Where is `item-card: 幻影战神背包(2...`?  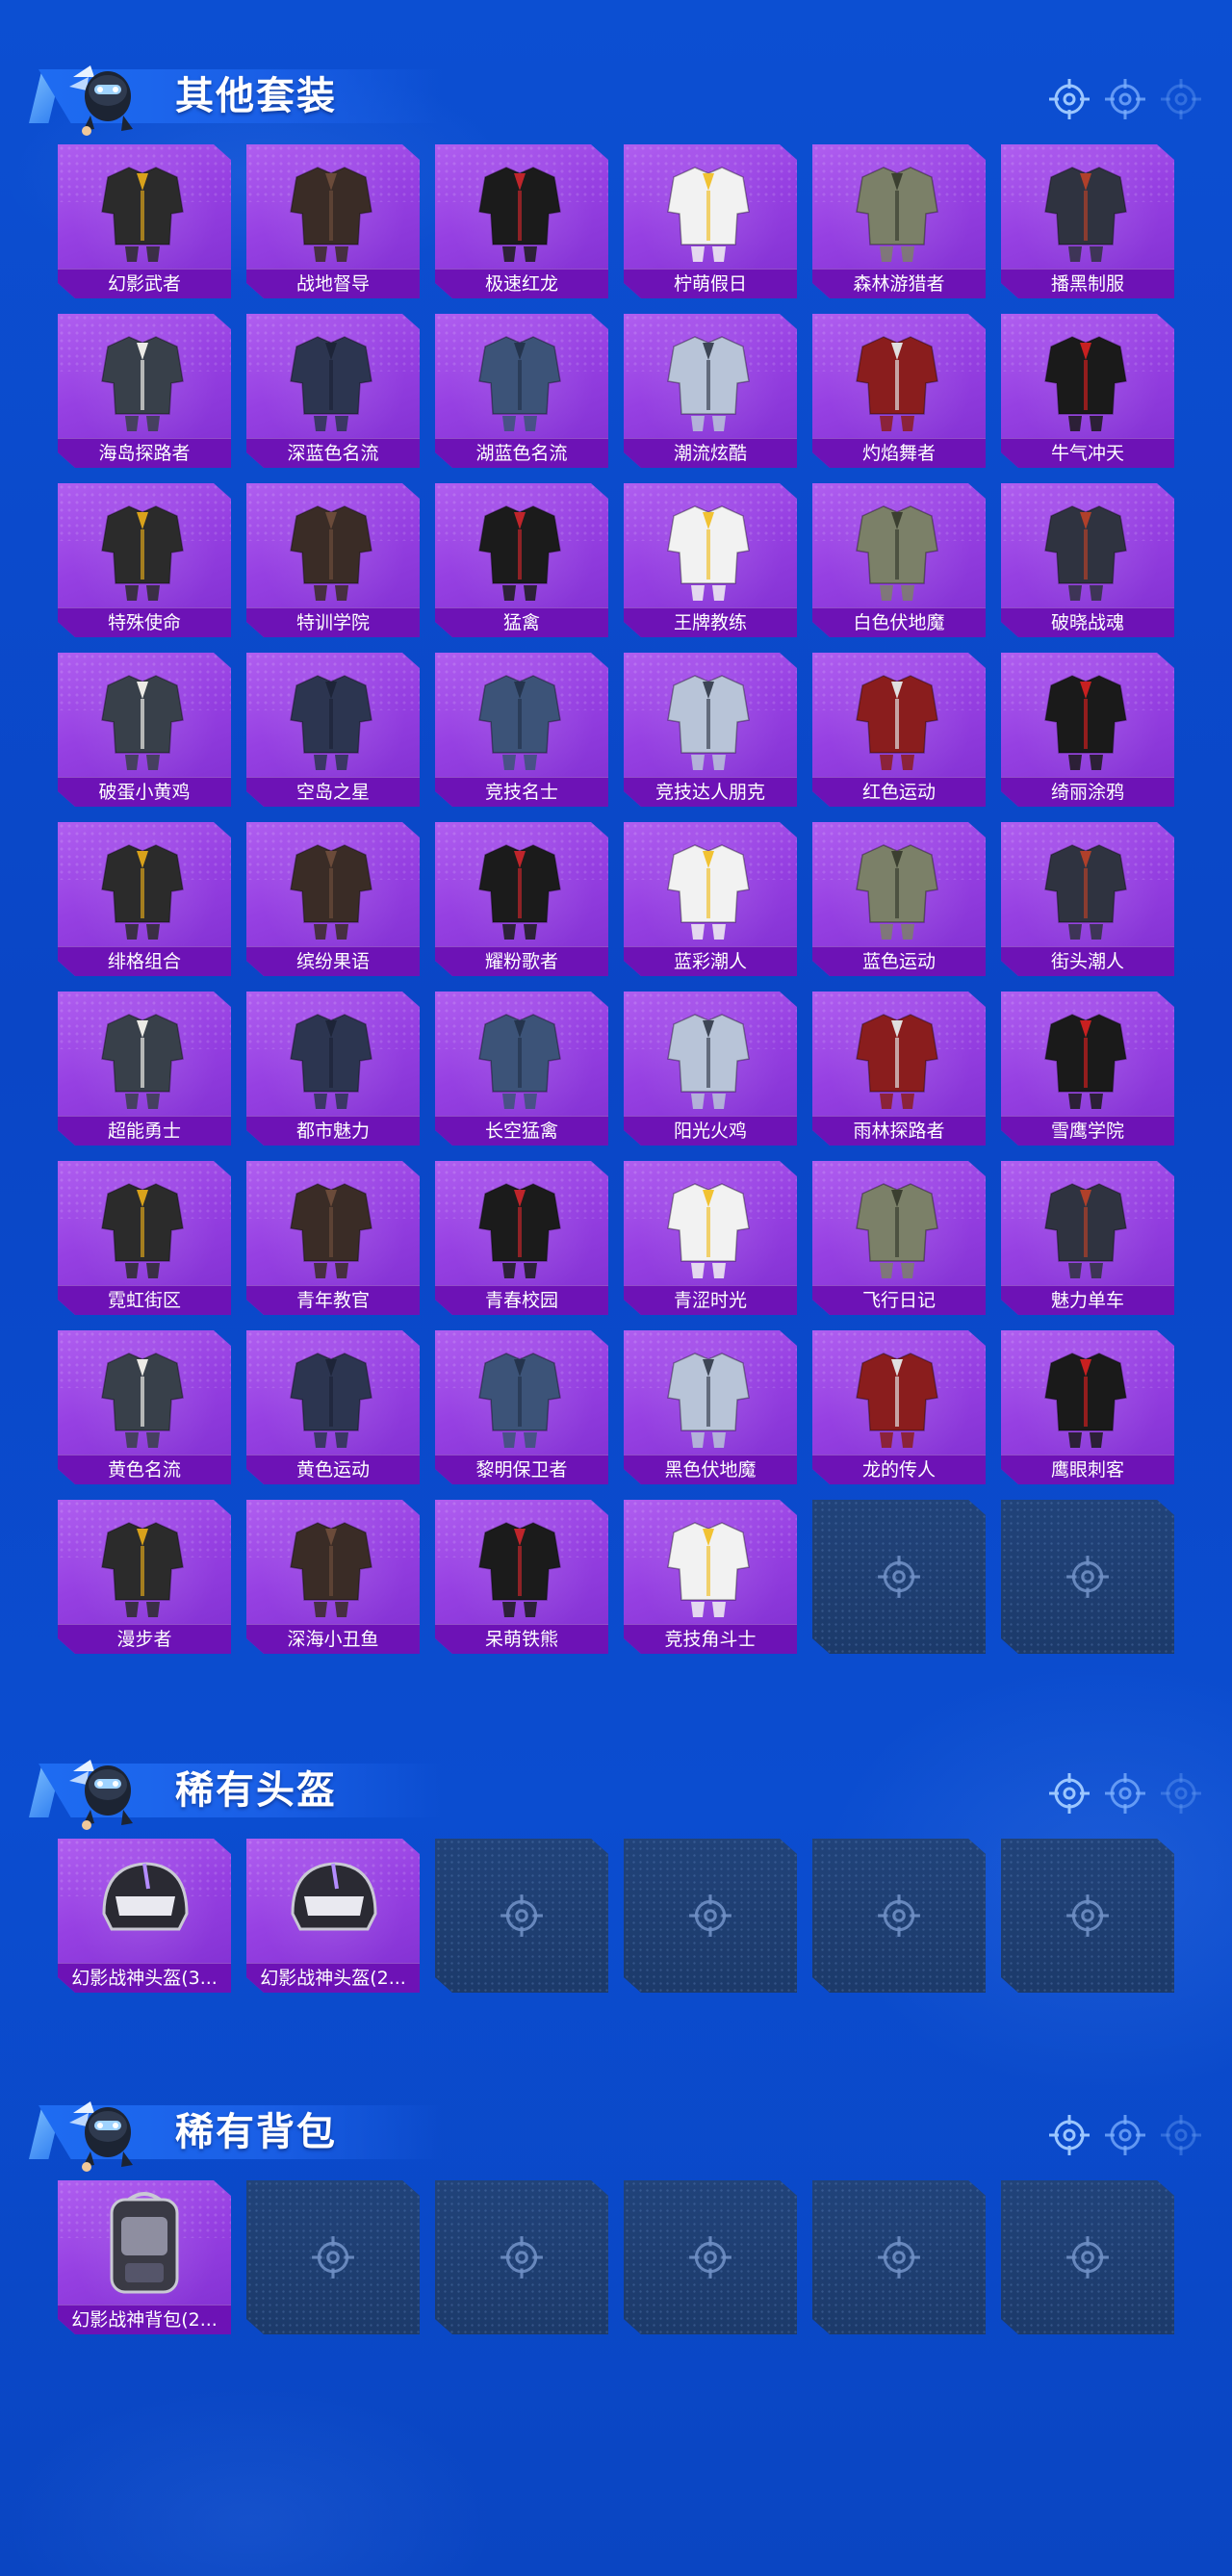
item-card: 幻影战神背包(2... is located at coordinates (144, 2257).